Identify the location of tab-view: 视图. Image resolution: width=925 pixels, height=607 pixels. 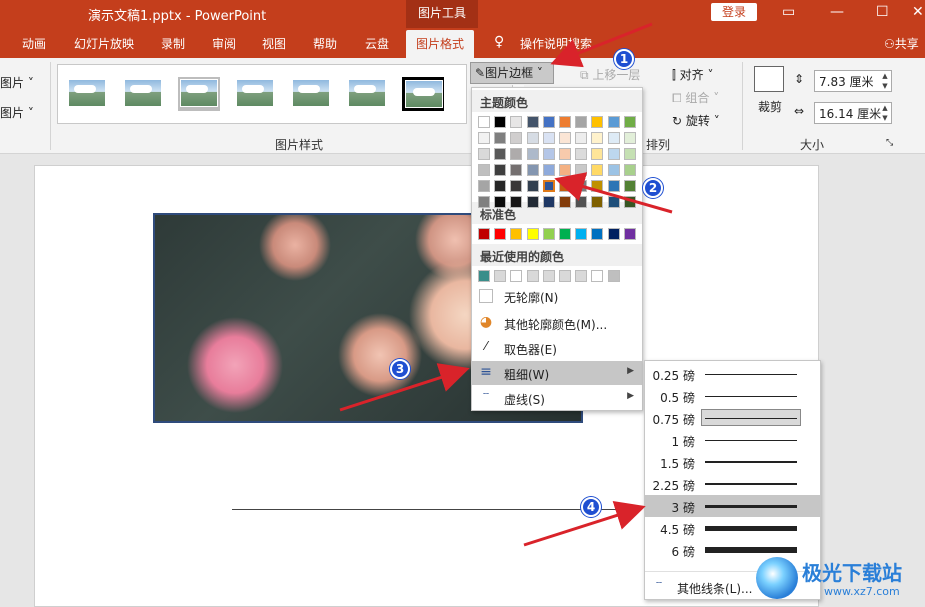
(274, 43).